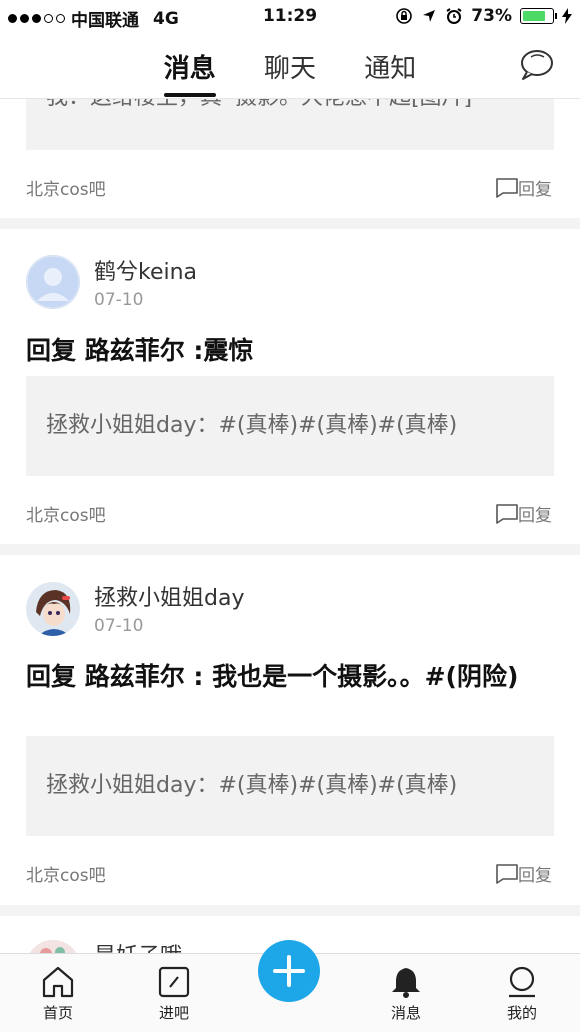  I want to click on top-header: 消息 聊天 通知, so click(290, 66).